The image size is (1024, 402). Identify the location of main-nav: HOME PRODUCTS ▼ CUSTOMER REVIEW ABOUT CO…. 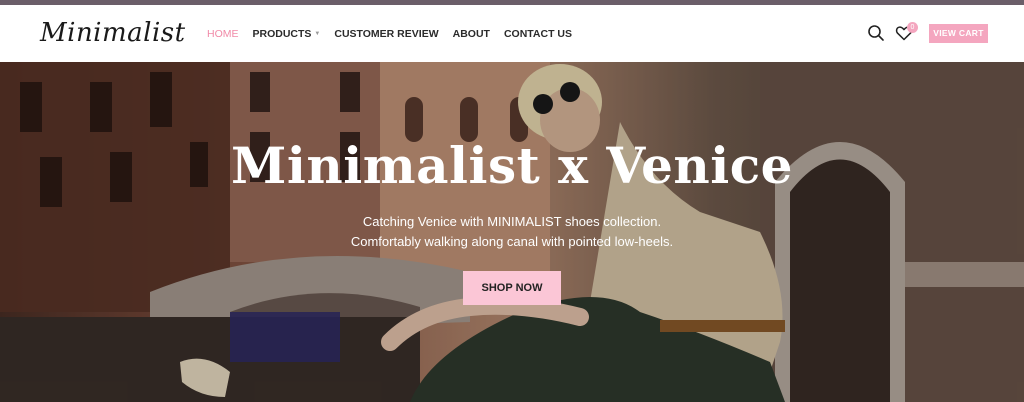
(396, 33).